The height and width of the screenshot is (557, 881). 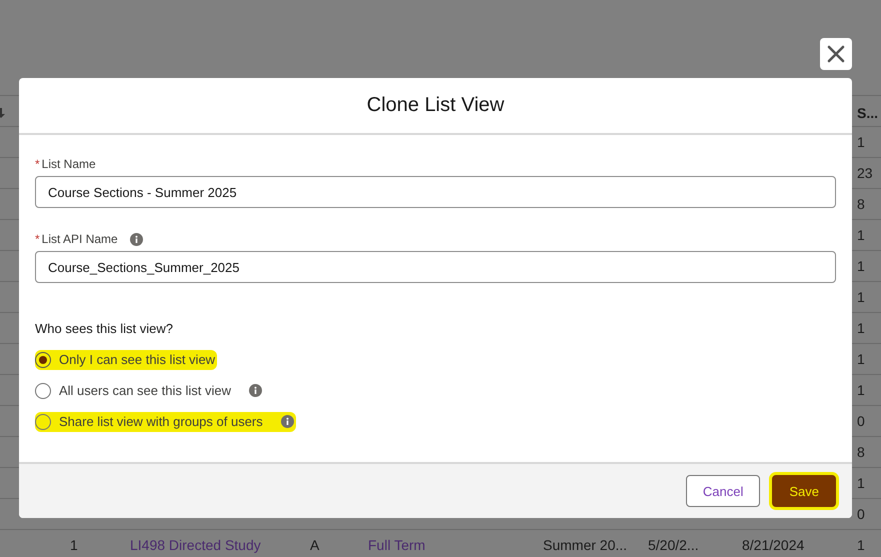 What do you see at coordinates (435, 192) in the screenshot?
I see `text-input: Course Sections - Summer 2025` at bounding box center [435, 192].